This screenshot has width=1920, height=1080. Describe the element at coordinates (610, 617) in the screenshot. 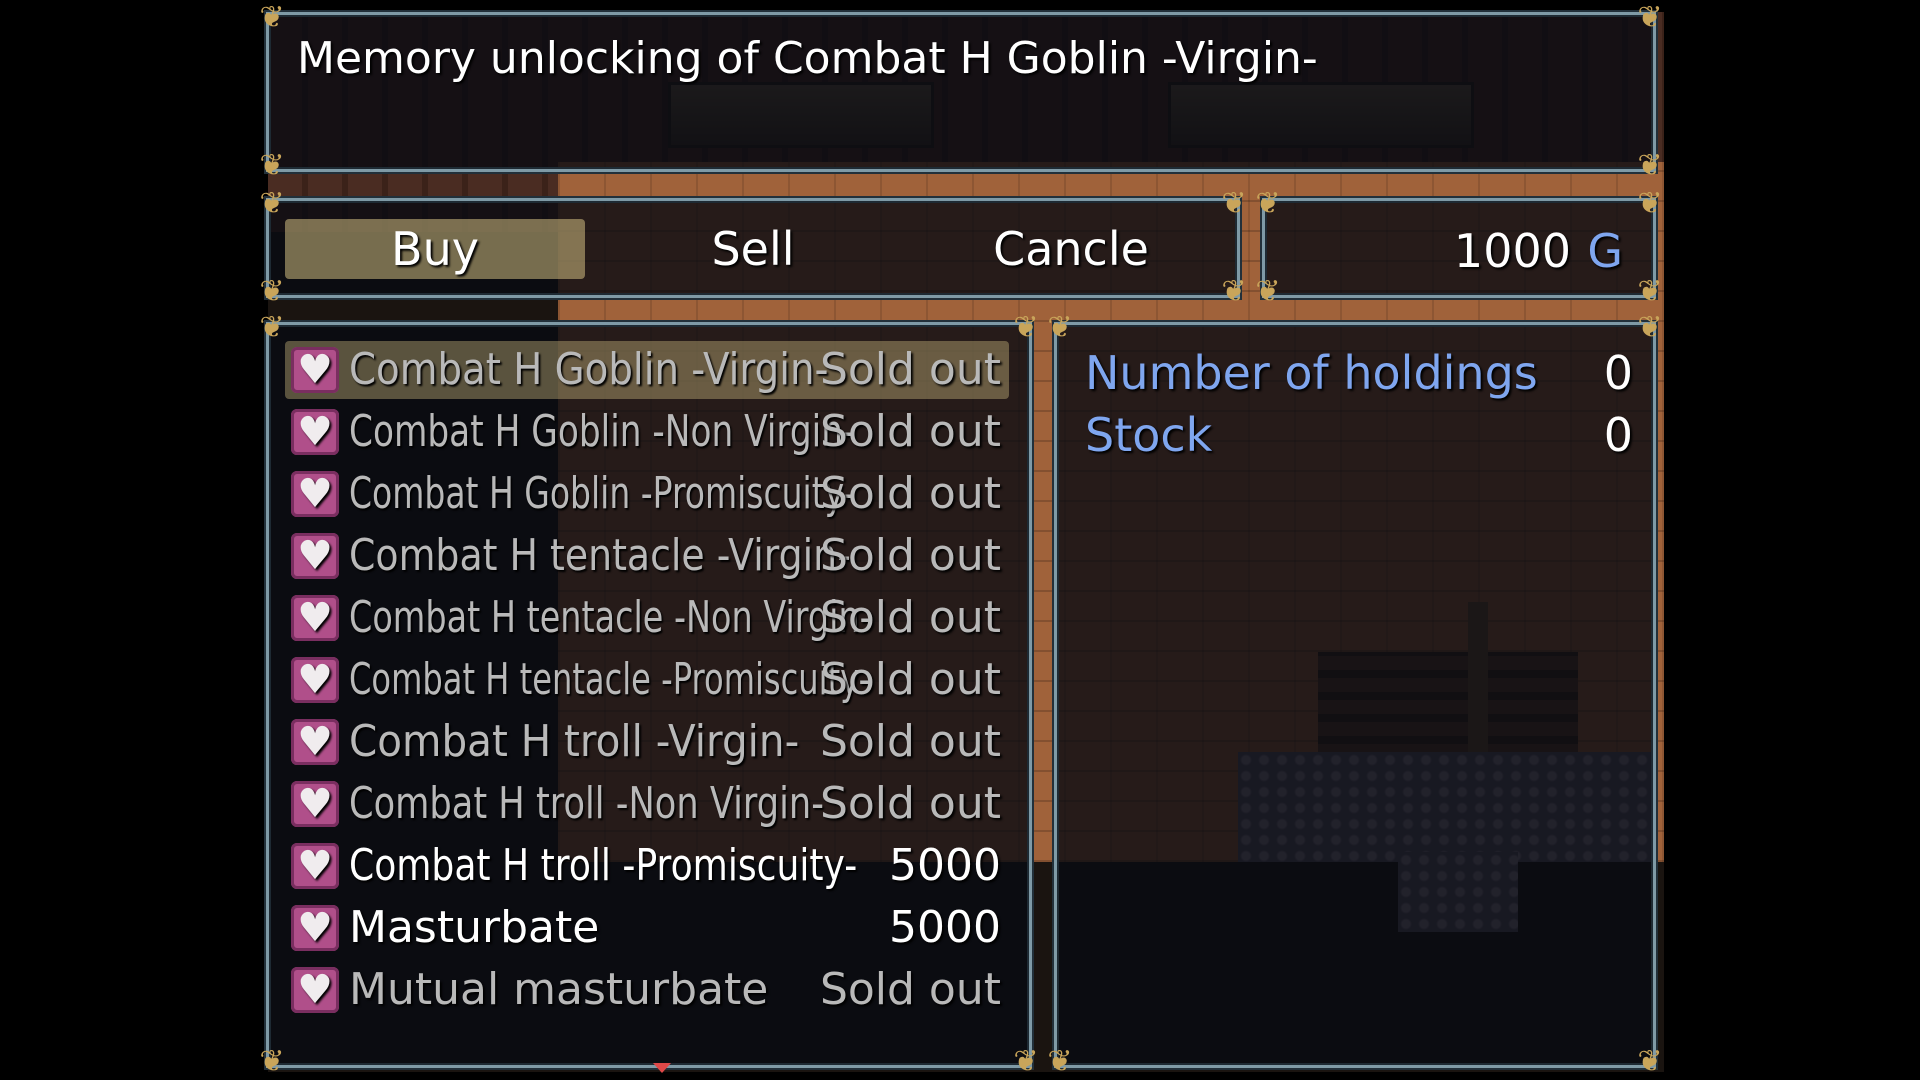

I see `item-name: Combat H tentacle -Non Virgin-` at that location.